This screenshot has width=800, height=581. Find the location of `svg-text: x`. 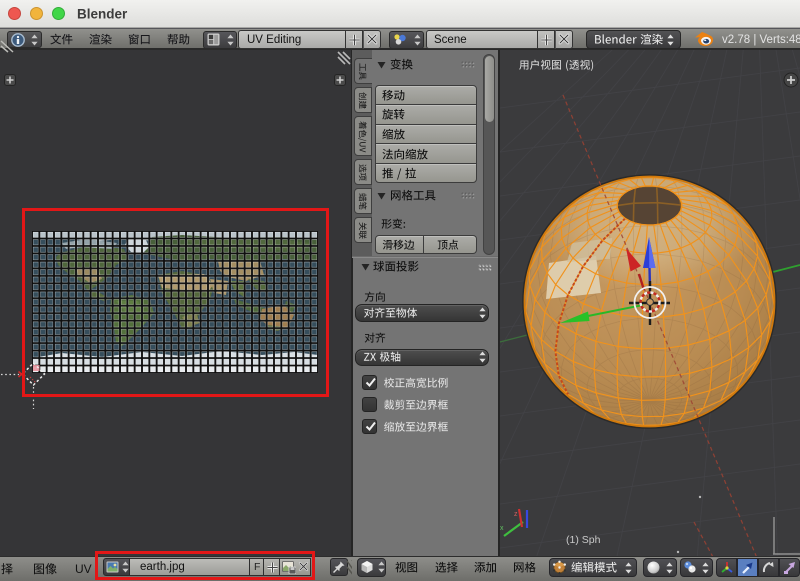

svg-text: x is located at coordinates (502, 528).